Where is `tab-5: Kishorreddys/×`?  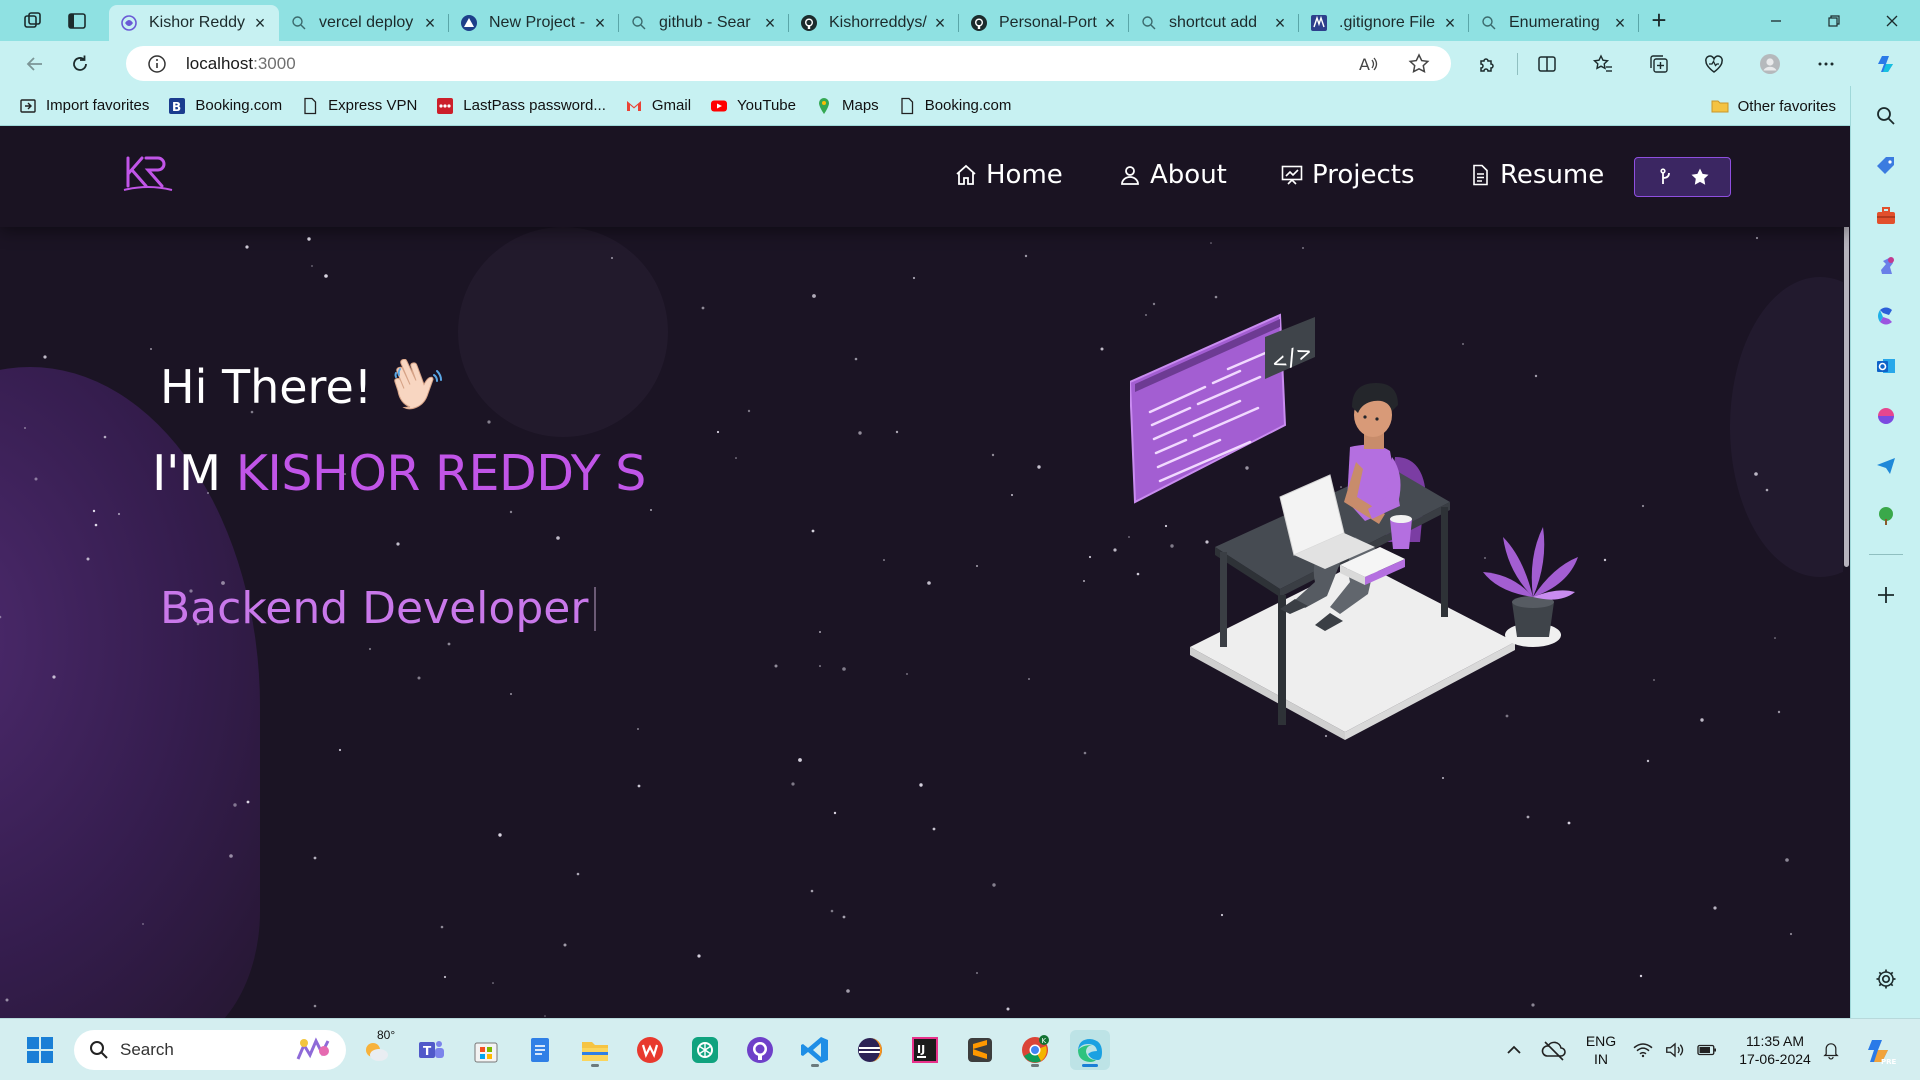
tab-5: Kishorreddys/× is located at coordinates (874, 23).